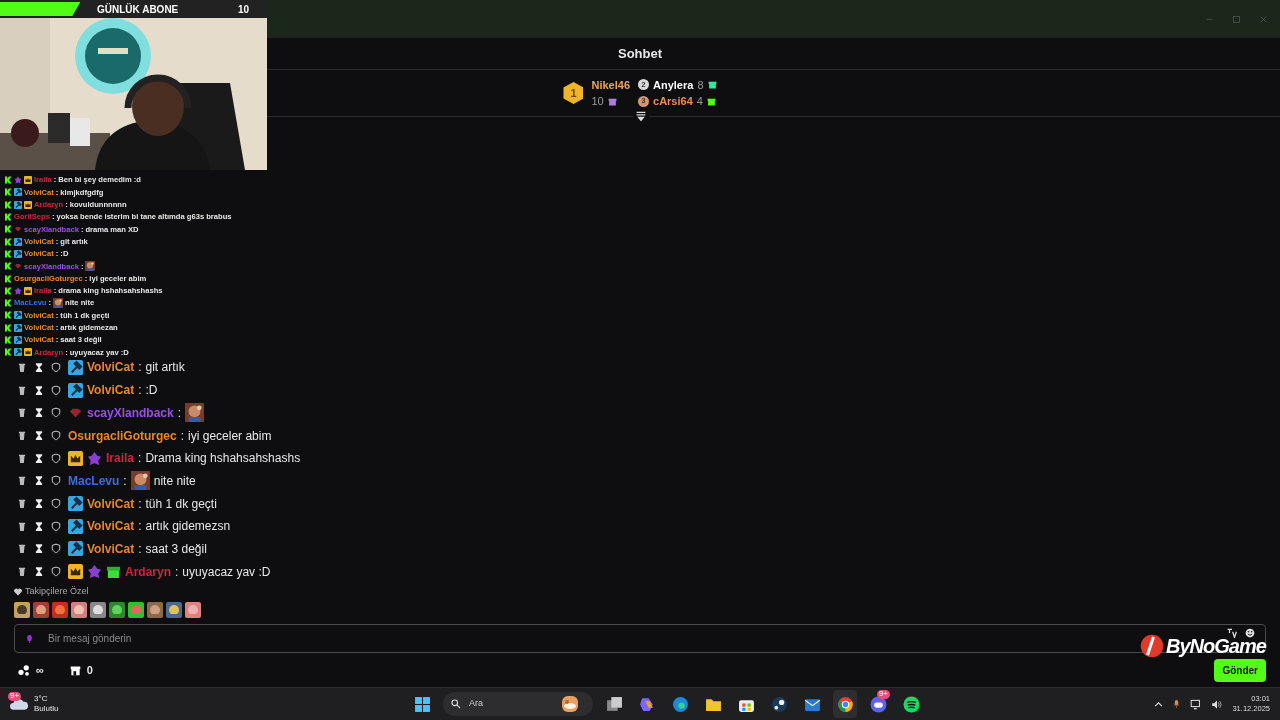  I want to click on search-field: Ara, so click(518, 704).